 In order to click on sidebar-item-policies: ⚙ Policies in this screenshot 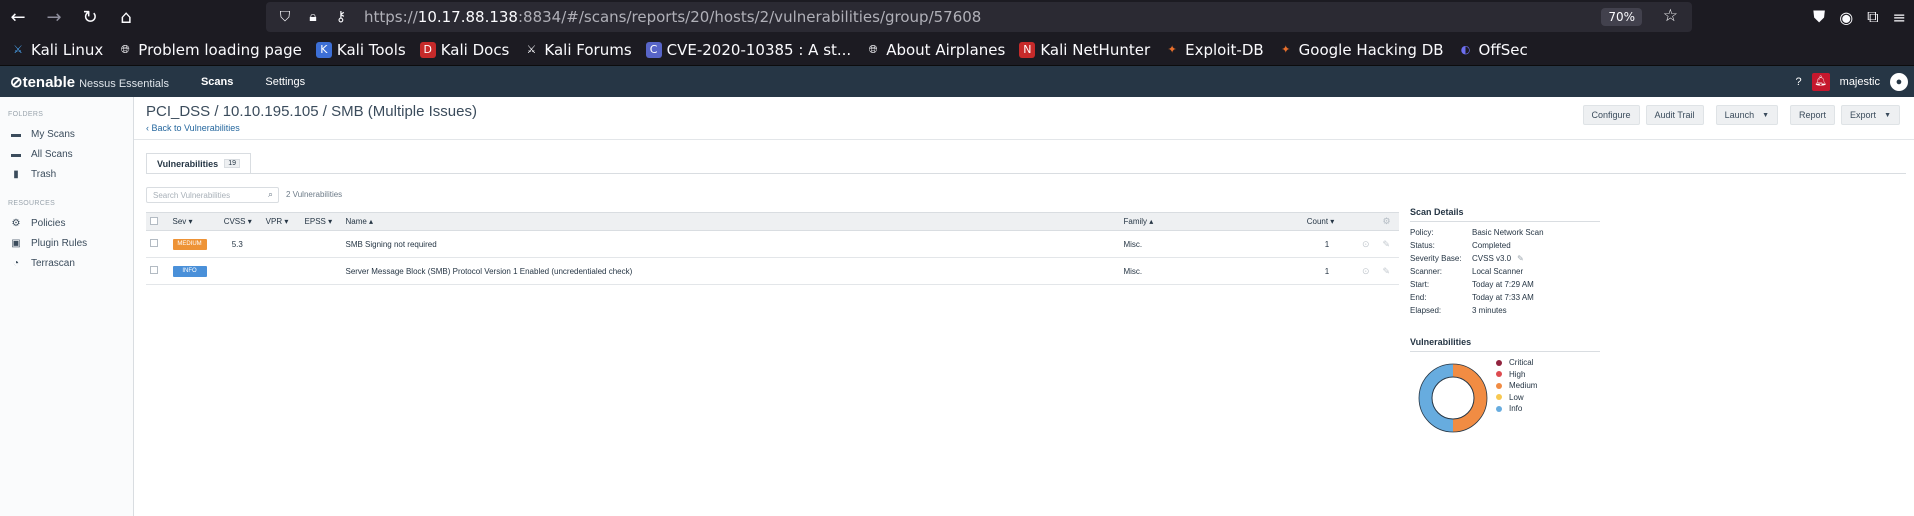, I will do `click(66, 223)`.